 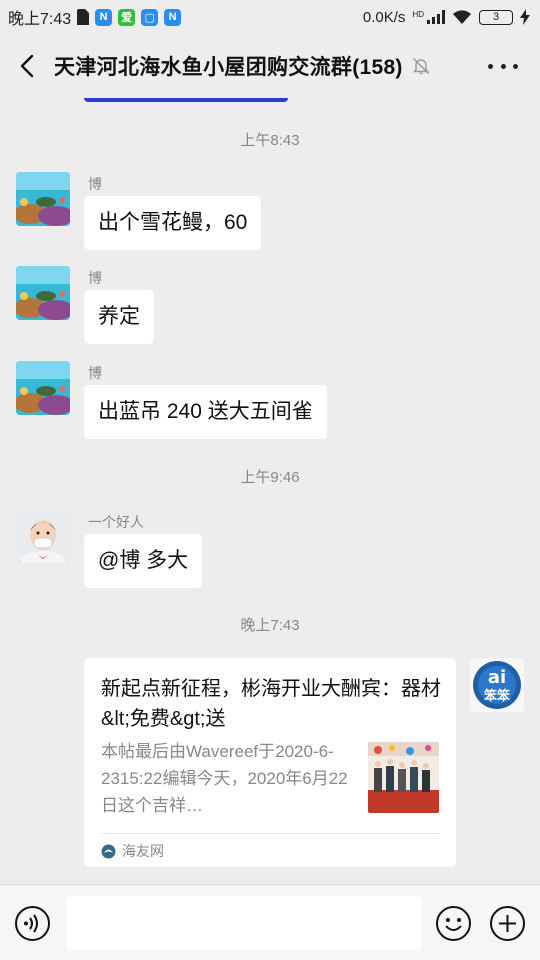 What do you see at coordinates (270, 17) in the screenshot?
I see `status-bar: 晚上7:43 N 爱 ▢ N 0.0K/s HD 3` at bounding box center [270, 17].